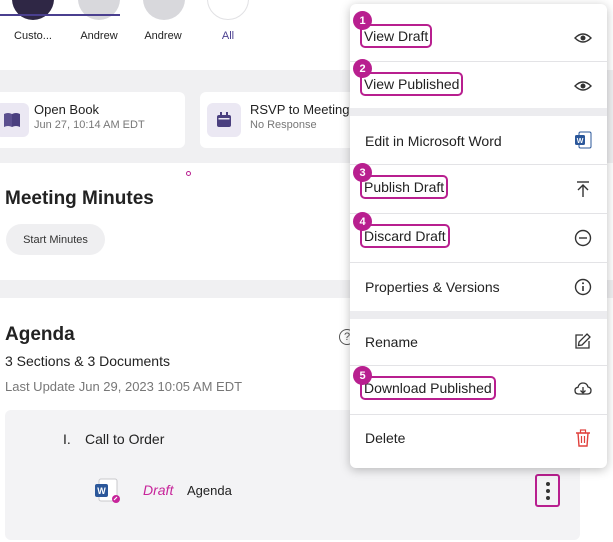 The image size is (613, 542). I want to click on word-document-icon: W, so click(107, 491).